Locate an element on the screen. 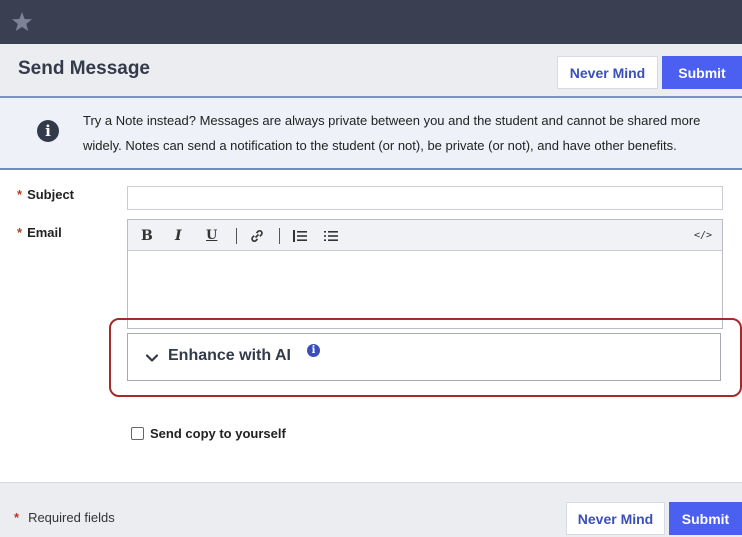 This screenshot has width=742, height=537. editor-toolbar: B I U </> is located at coordinates (425, 235).